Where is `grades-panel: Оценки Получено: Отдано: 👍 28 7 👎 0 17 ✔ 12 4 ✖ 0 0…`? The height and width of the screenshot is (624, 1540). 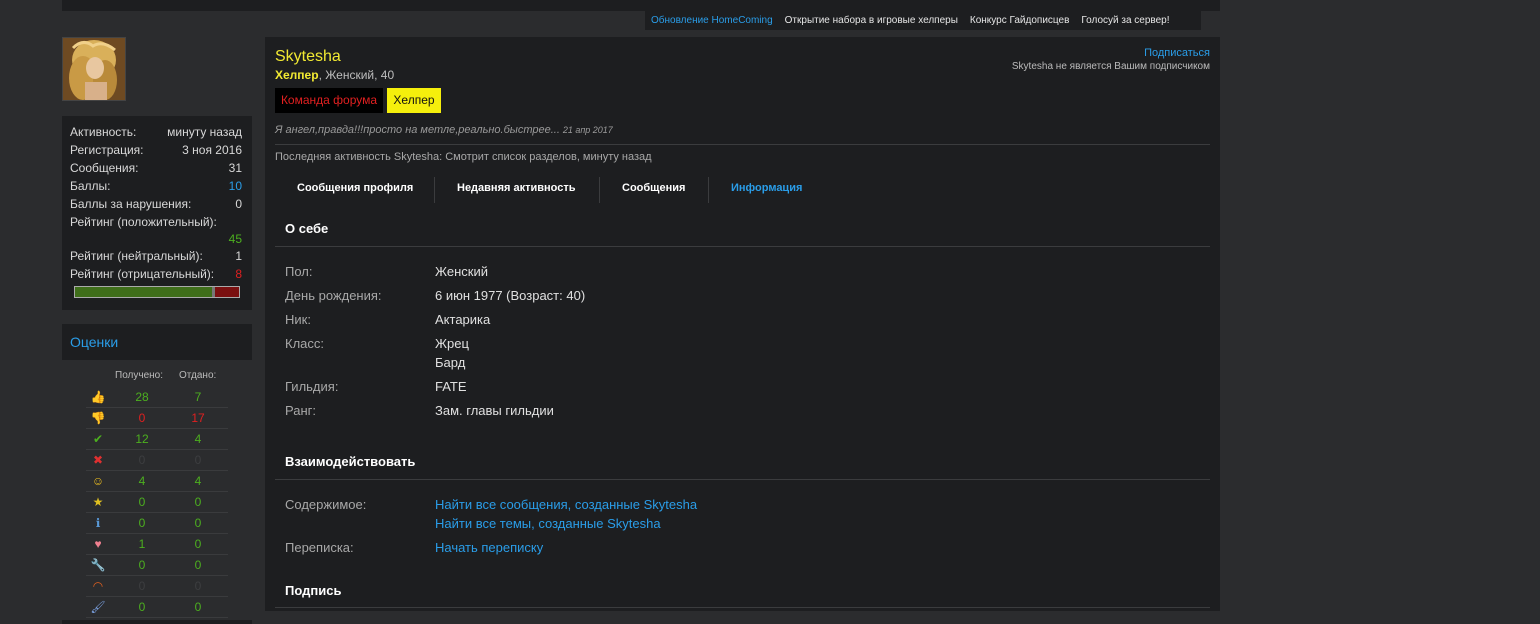
grades-panel: Оценки Получено: Отдано: 👍 28 7 👎 0 17 ✔ 12 4 ✖ 0 0… is located at coordinates (157, 474).